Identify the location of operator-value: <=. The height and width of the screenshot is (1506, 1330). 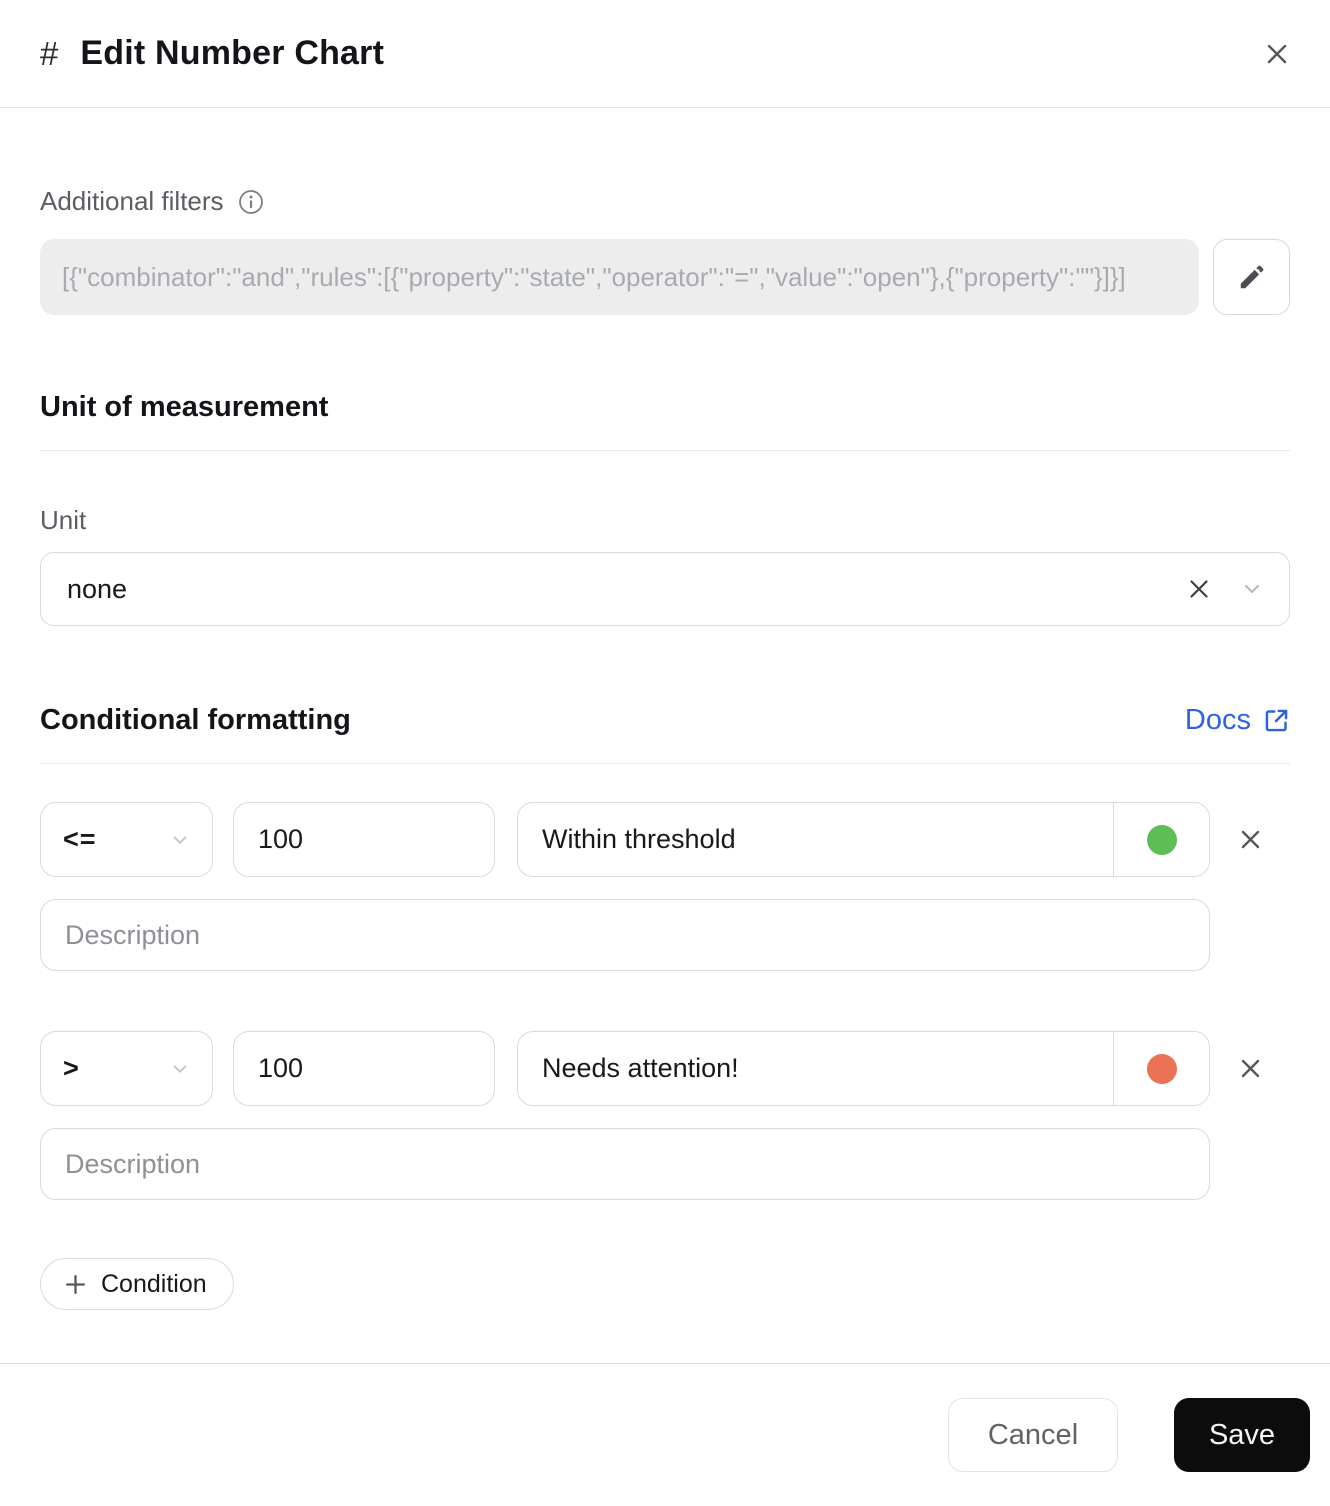
(80, 839).